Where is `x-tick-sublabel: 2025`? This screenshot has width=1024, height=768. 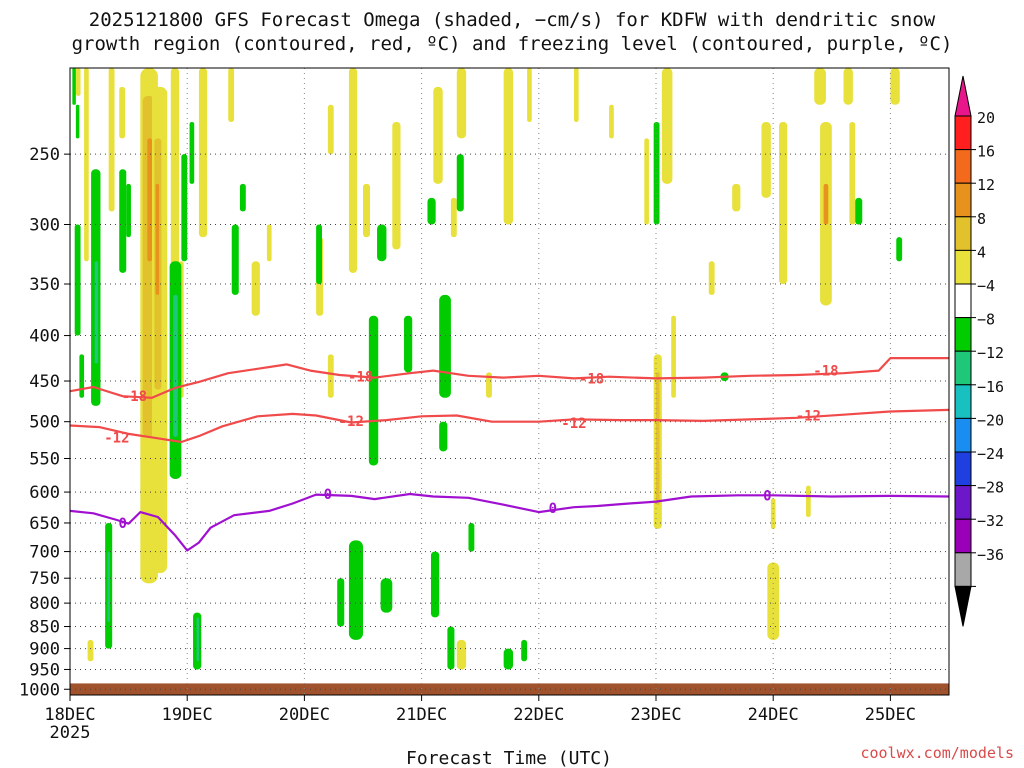 x-tick-sublabel: 2025 is located at coordinates (70, 733).